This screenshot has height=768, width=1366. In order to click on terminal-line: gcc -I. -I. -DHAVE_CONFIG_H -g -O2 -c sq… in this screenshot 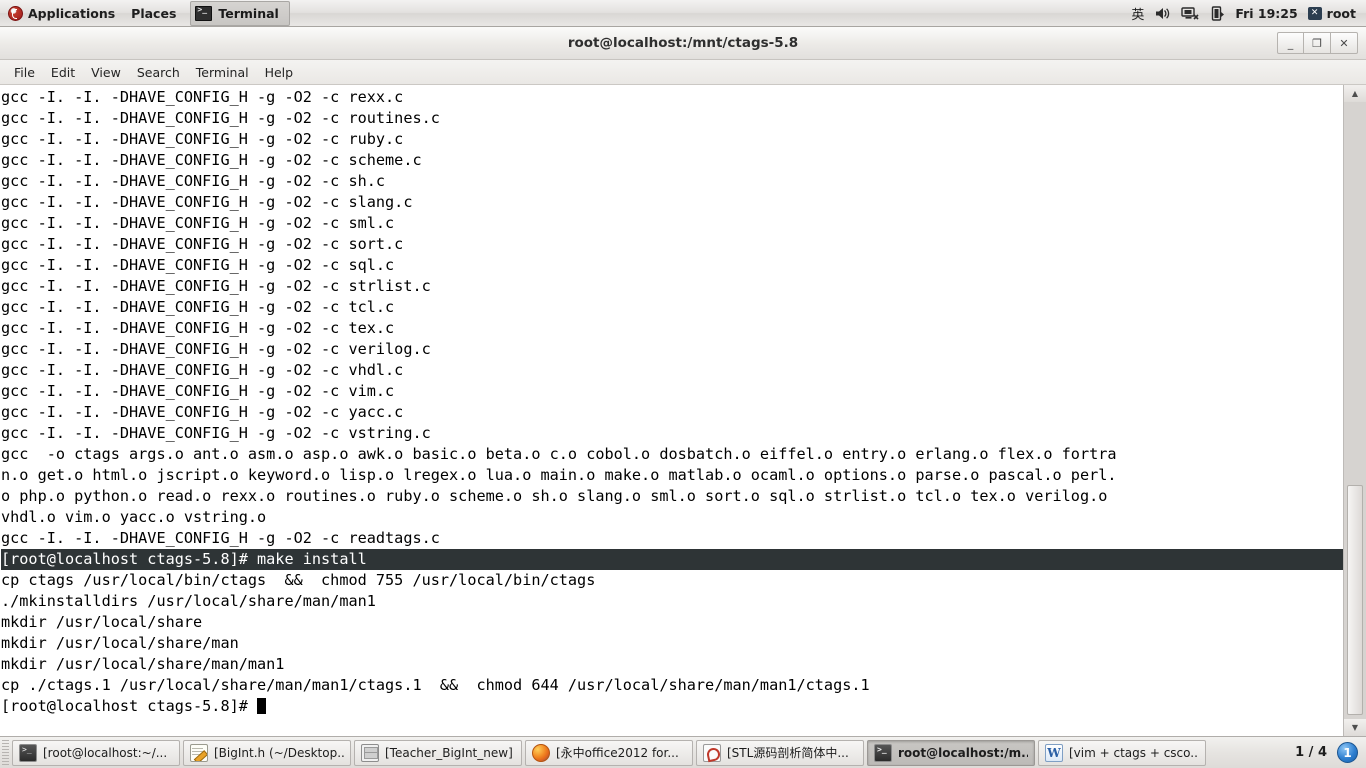, I will do `click(198, 265)`.